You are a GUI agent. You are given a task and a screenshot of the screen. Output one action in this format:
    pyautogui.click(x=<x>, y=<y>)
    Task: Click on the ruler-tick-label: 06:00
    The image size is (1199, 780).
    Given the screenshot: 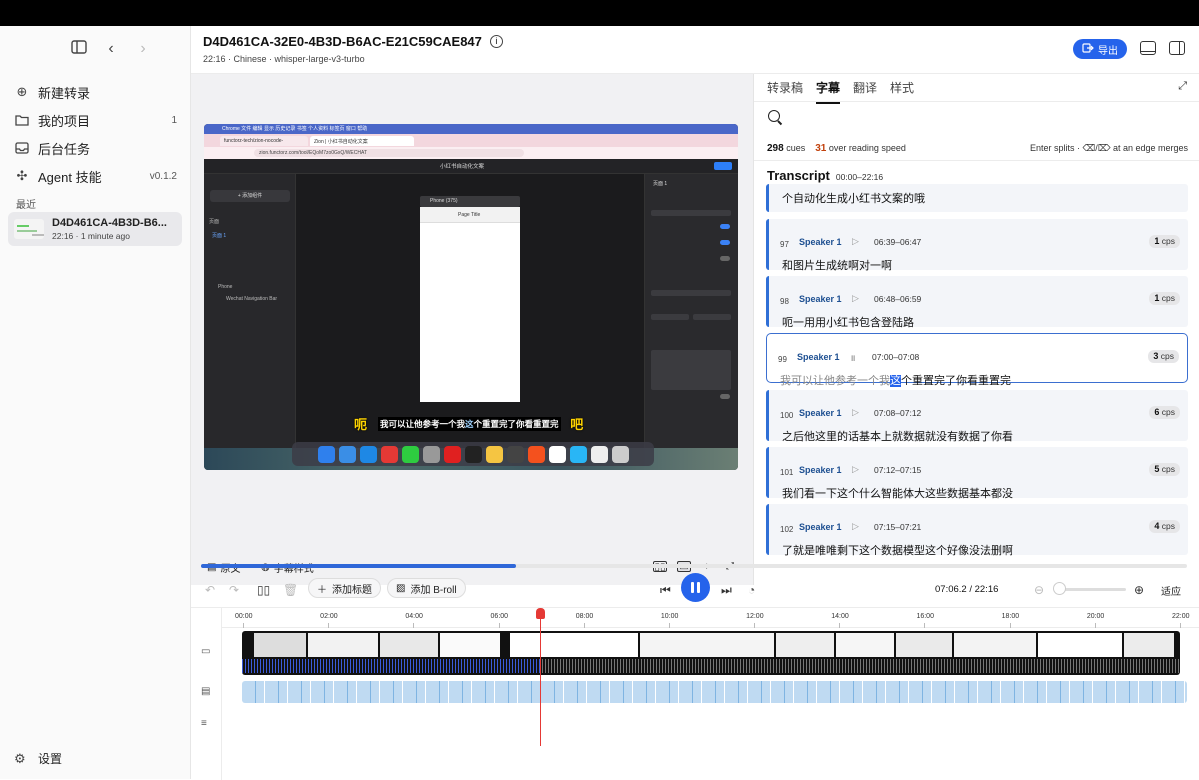 What is the action you would take?
    pyautogui.click(x=499, y=616)
    